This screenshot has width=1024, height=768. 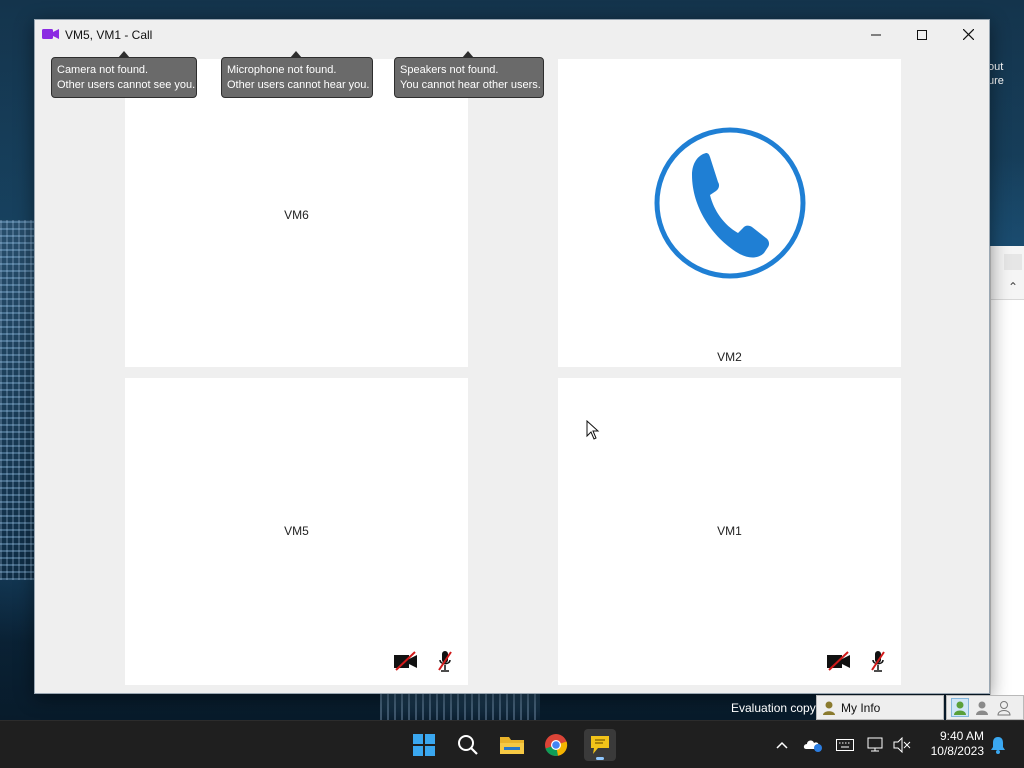 What do you see at coordinates (103, 70) in the screenshot?
I see `tooltip-line: Camera not found.` at bounding box center [103, 70].